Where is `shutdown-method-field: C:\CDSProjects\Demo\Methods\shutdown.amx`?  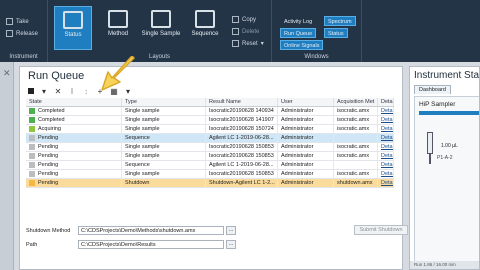 shutdown-method-field: C:\CDSProjects\Demo\Methods\shutdown.amx is located at coordinates (151, 230).